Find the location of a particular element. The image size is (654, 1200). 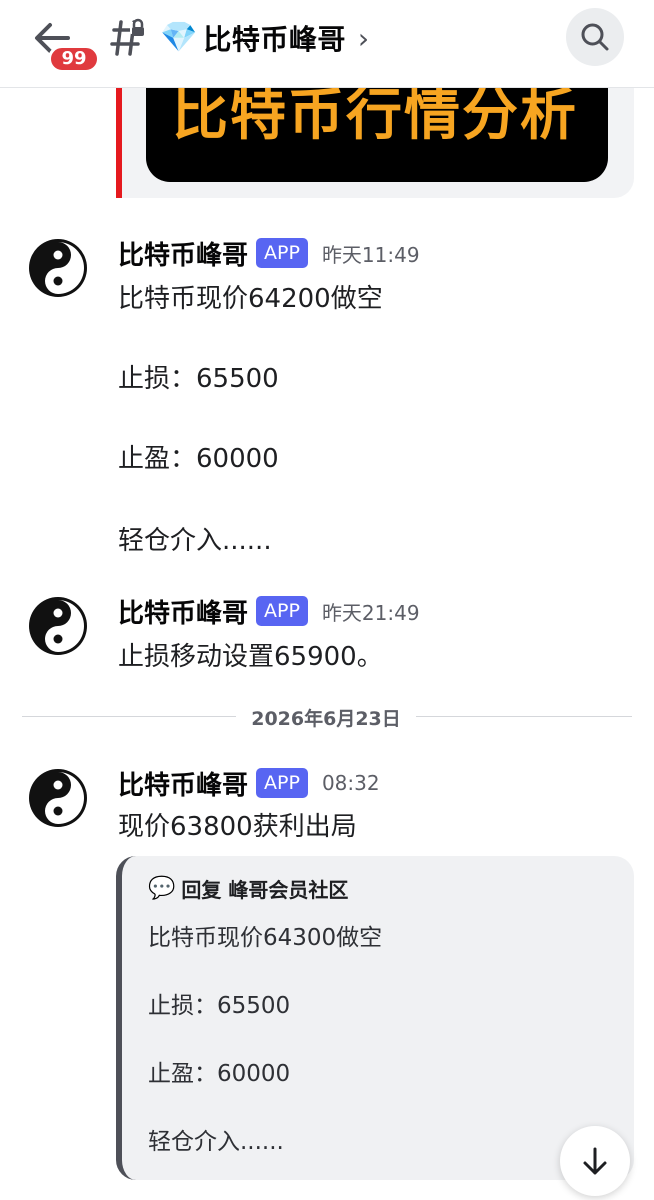

arrow-down-icon is located at coordinates (595, 1161).